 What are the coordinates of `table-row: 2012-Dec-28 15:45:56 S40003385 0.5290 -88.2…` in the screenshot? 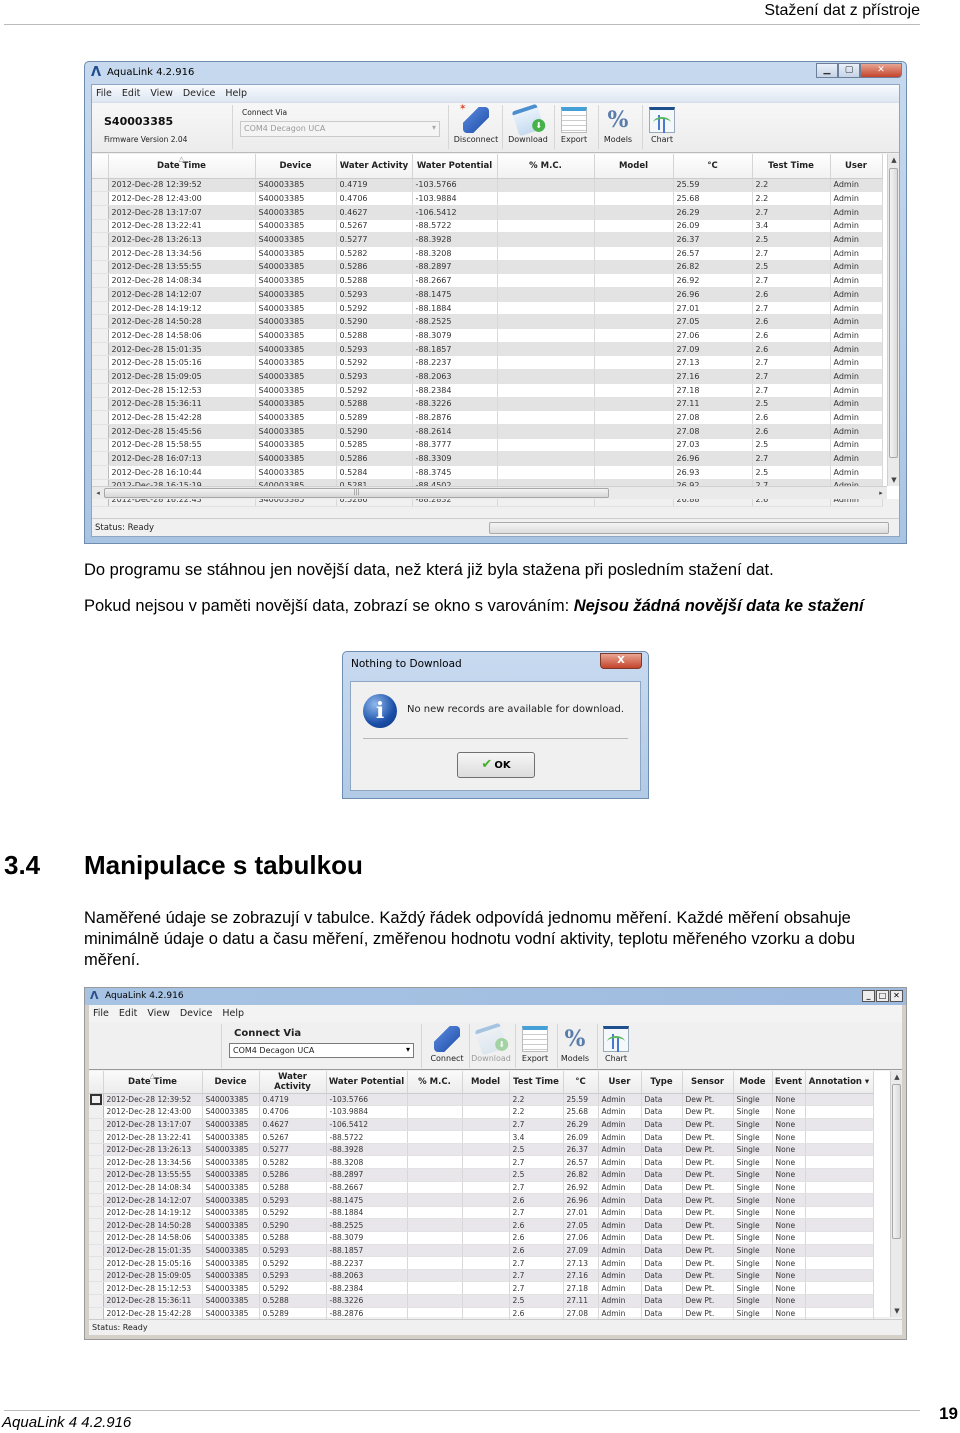 It's located at (487, 431).